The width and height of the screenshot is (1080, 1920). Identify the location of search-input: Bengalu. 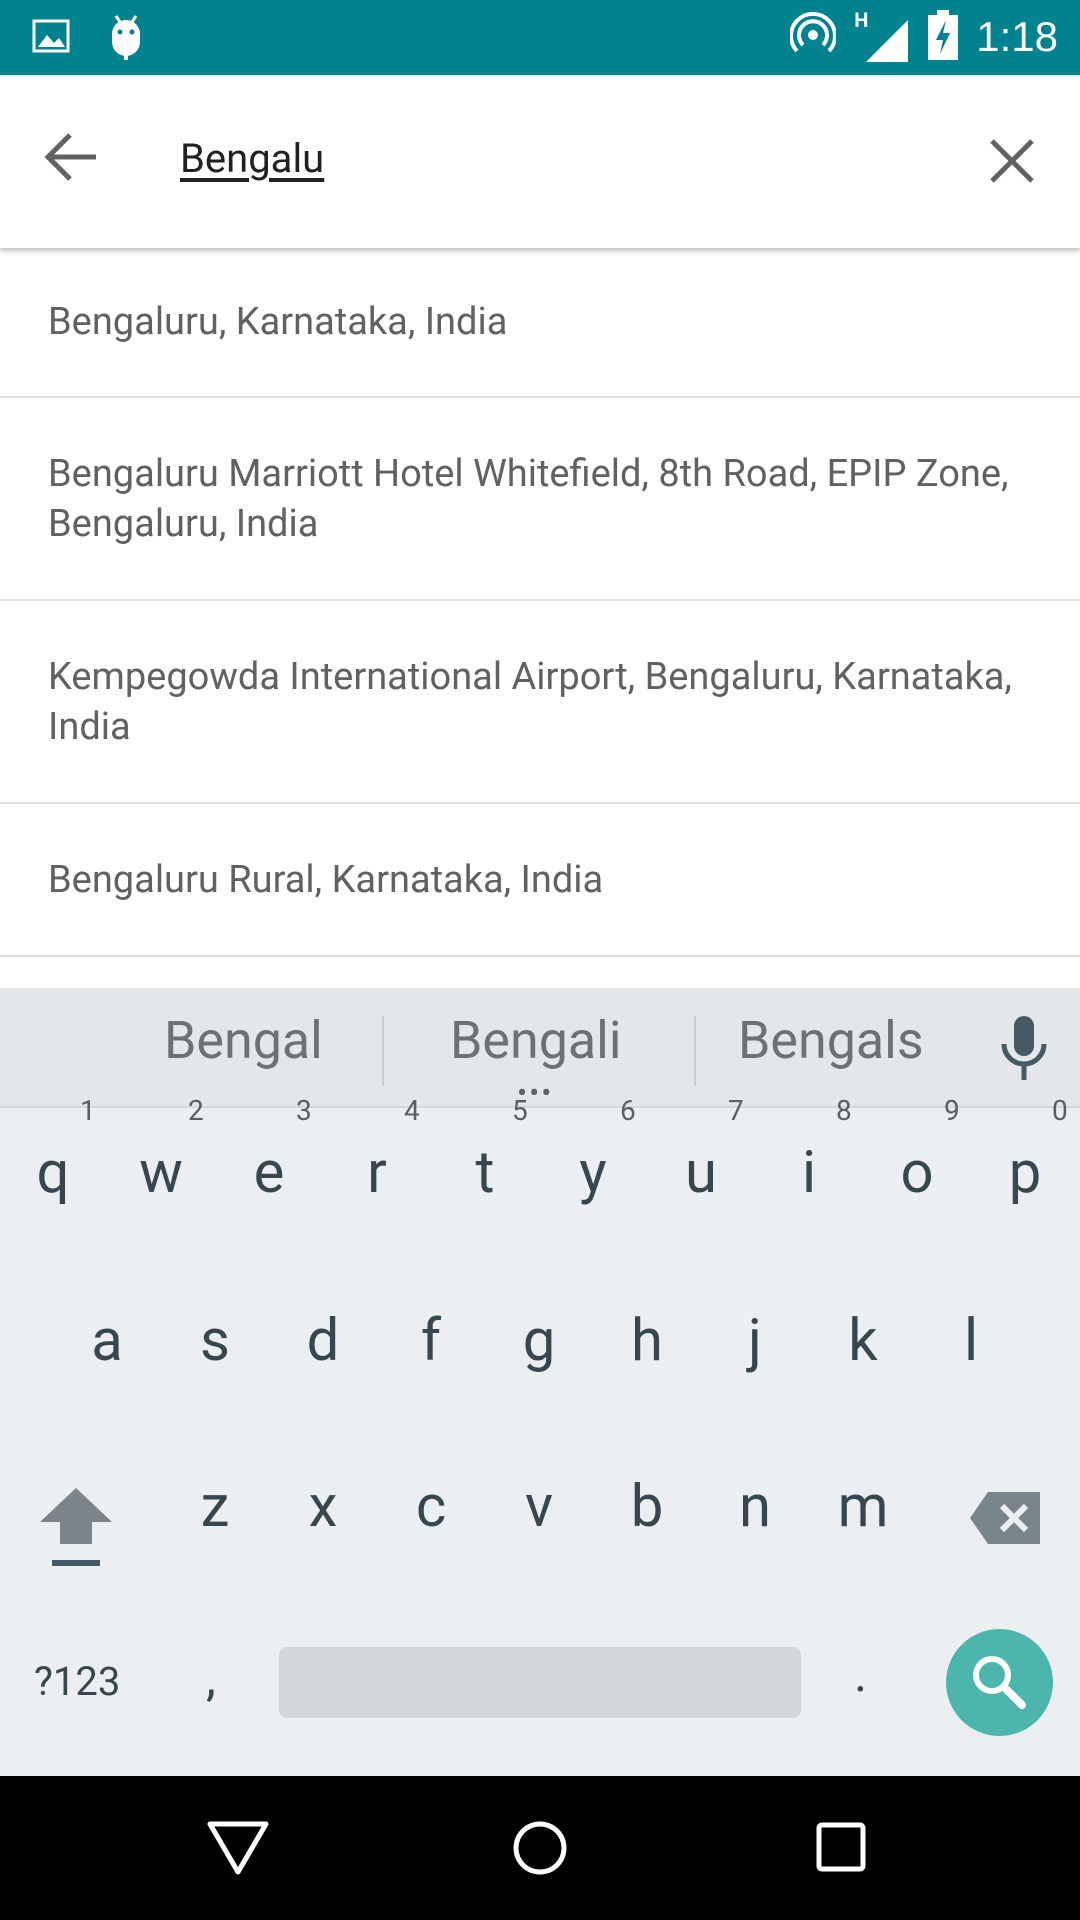
(252, 158).